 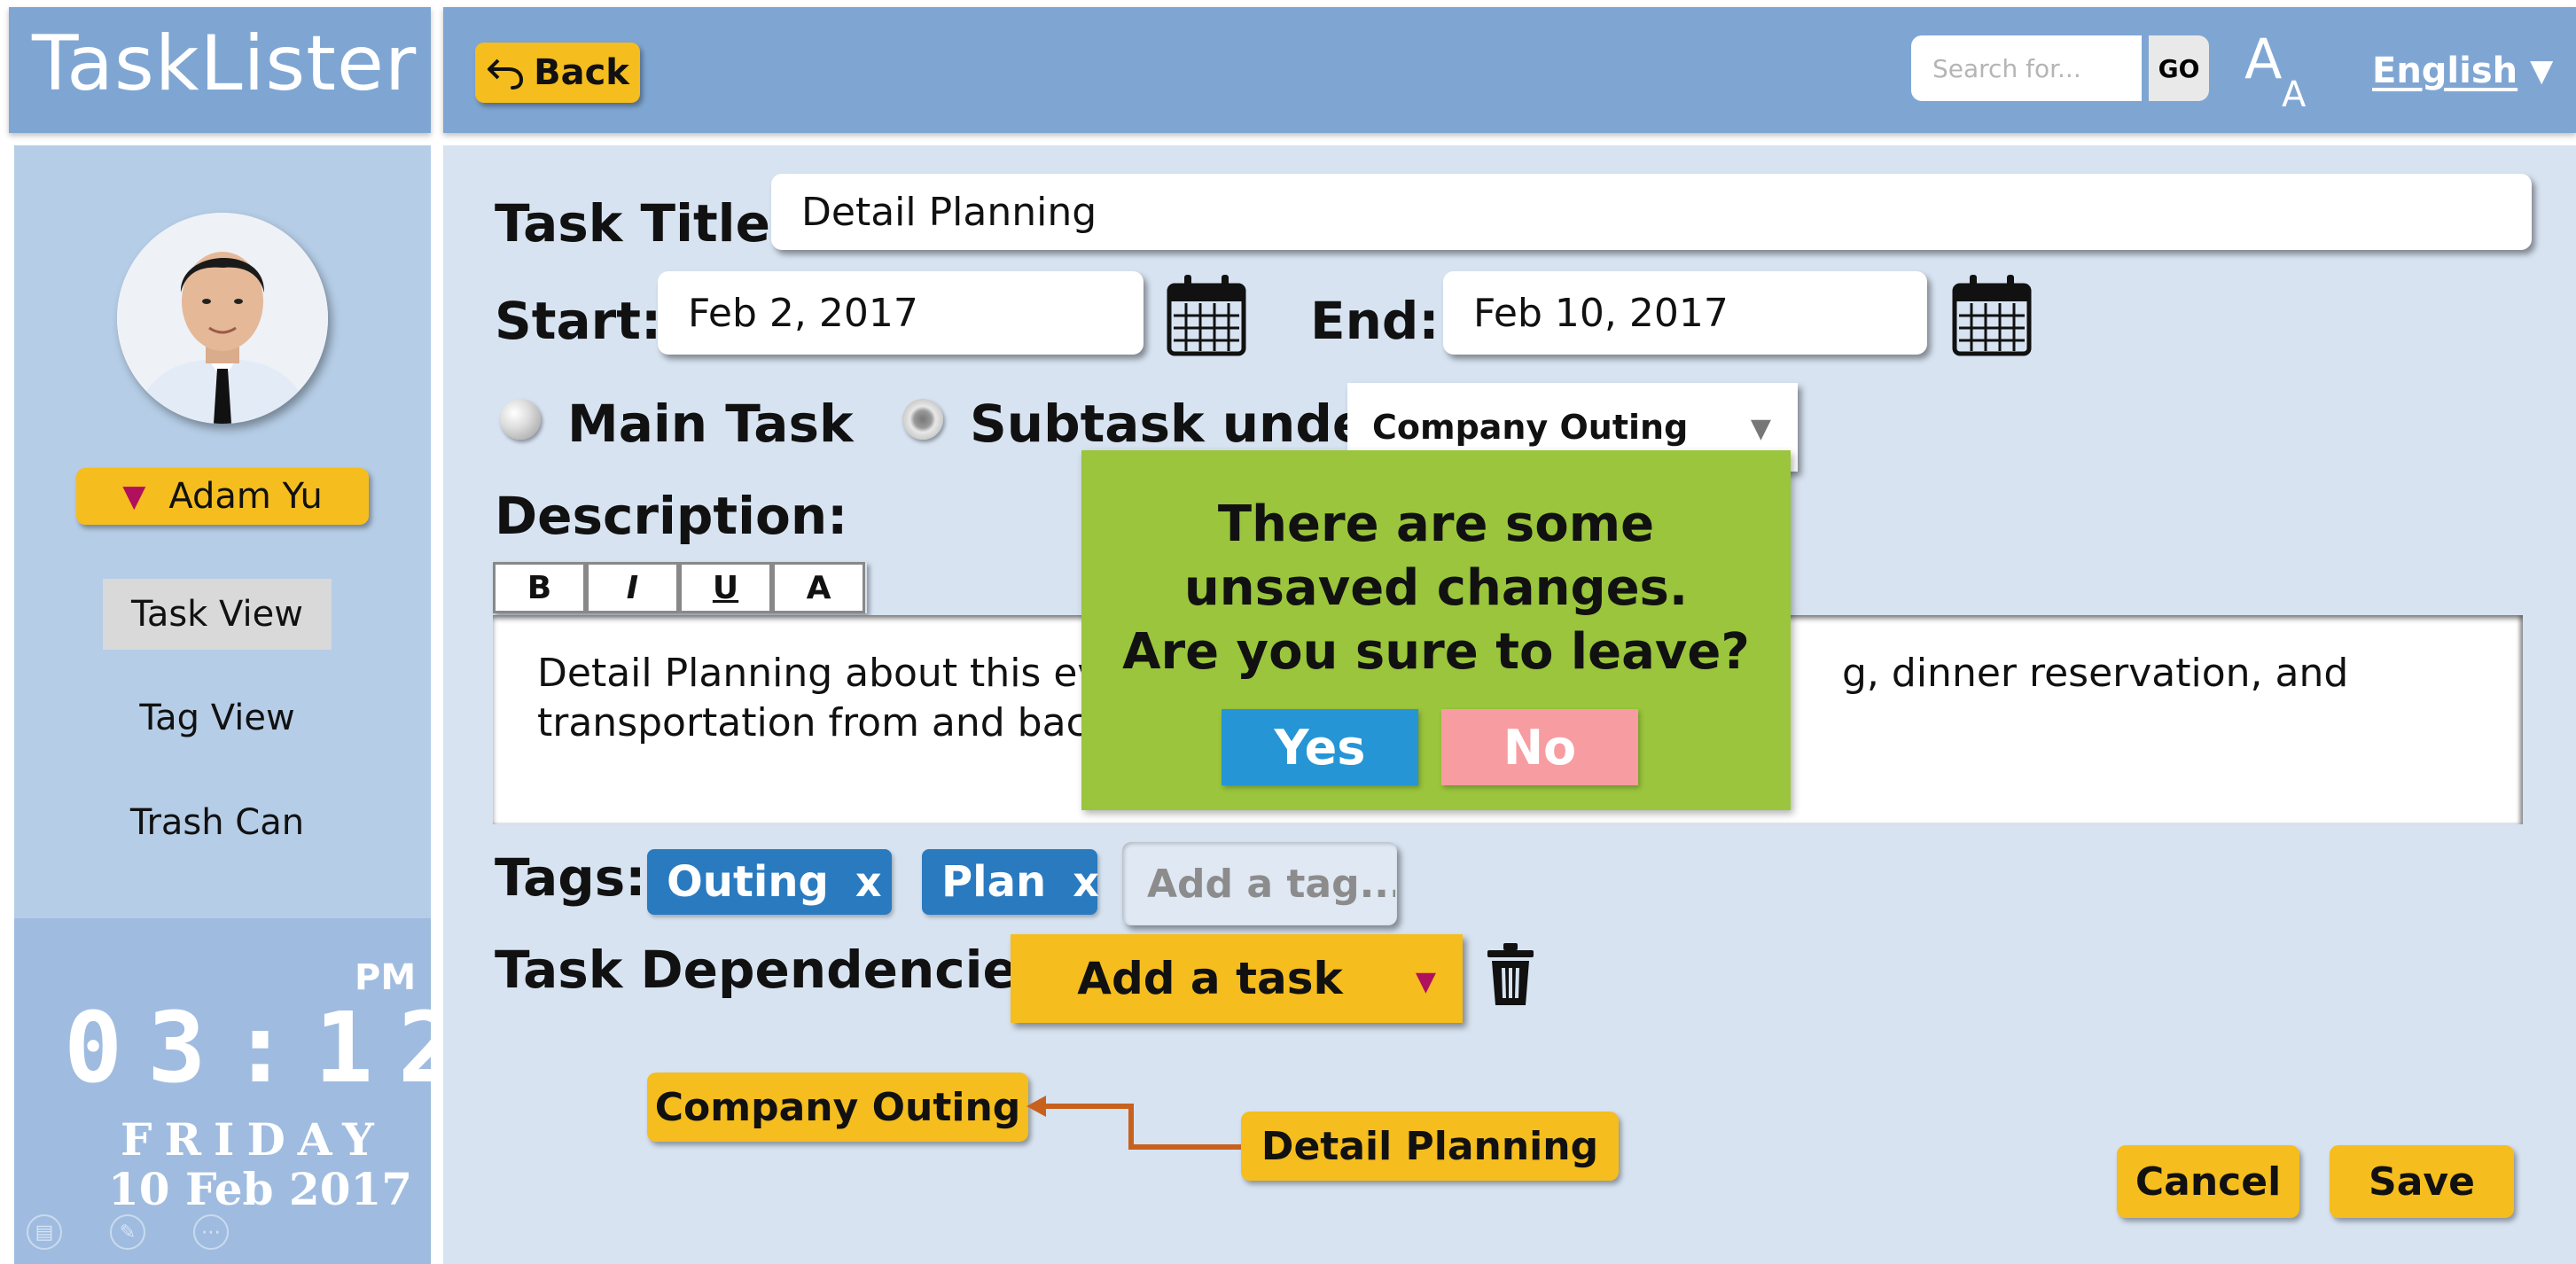 I want to click on subtask-radio, so click(x=923, y=419).